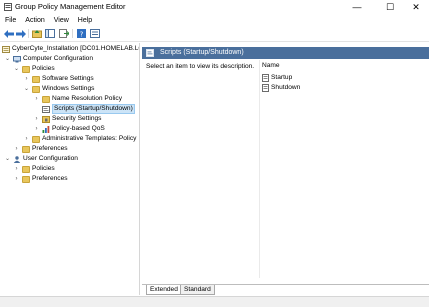 This screenshot has height=307, width=429. Describe the element at coordinates (164, 290) in the screenshot. I see `tab-extended: Extended` at that location.